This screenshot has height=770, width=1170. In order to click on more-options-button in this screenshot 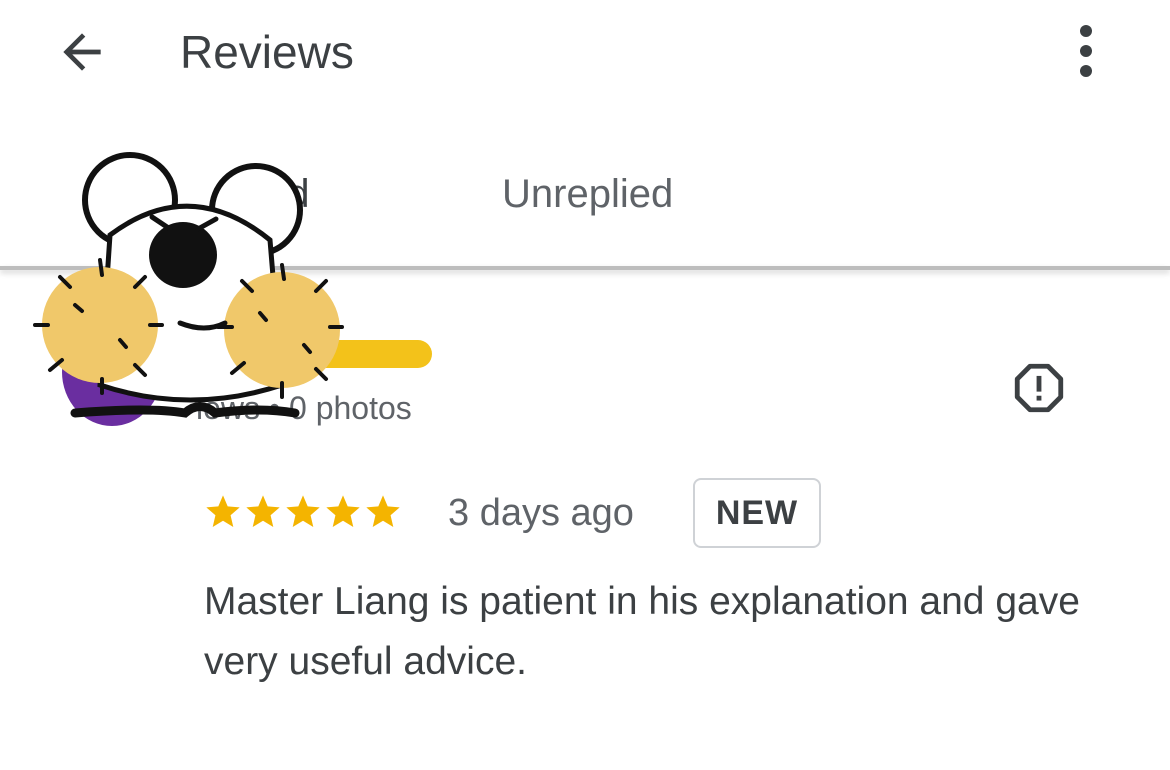, I will do `click(1086, 51)`.